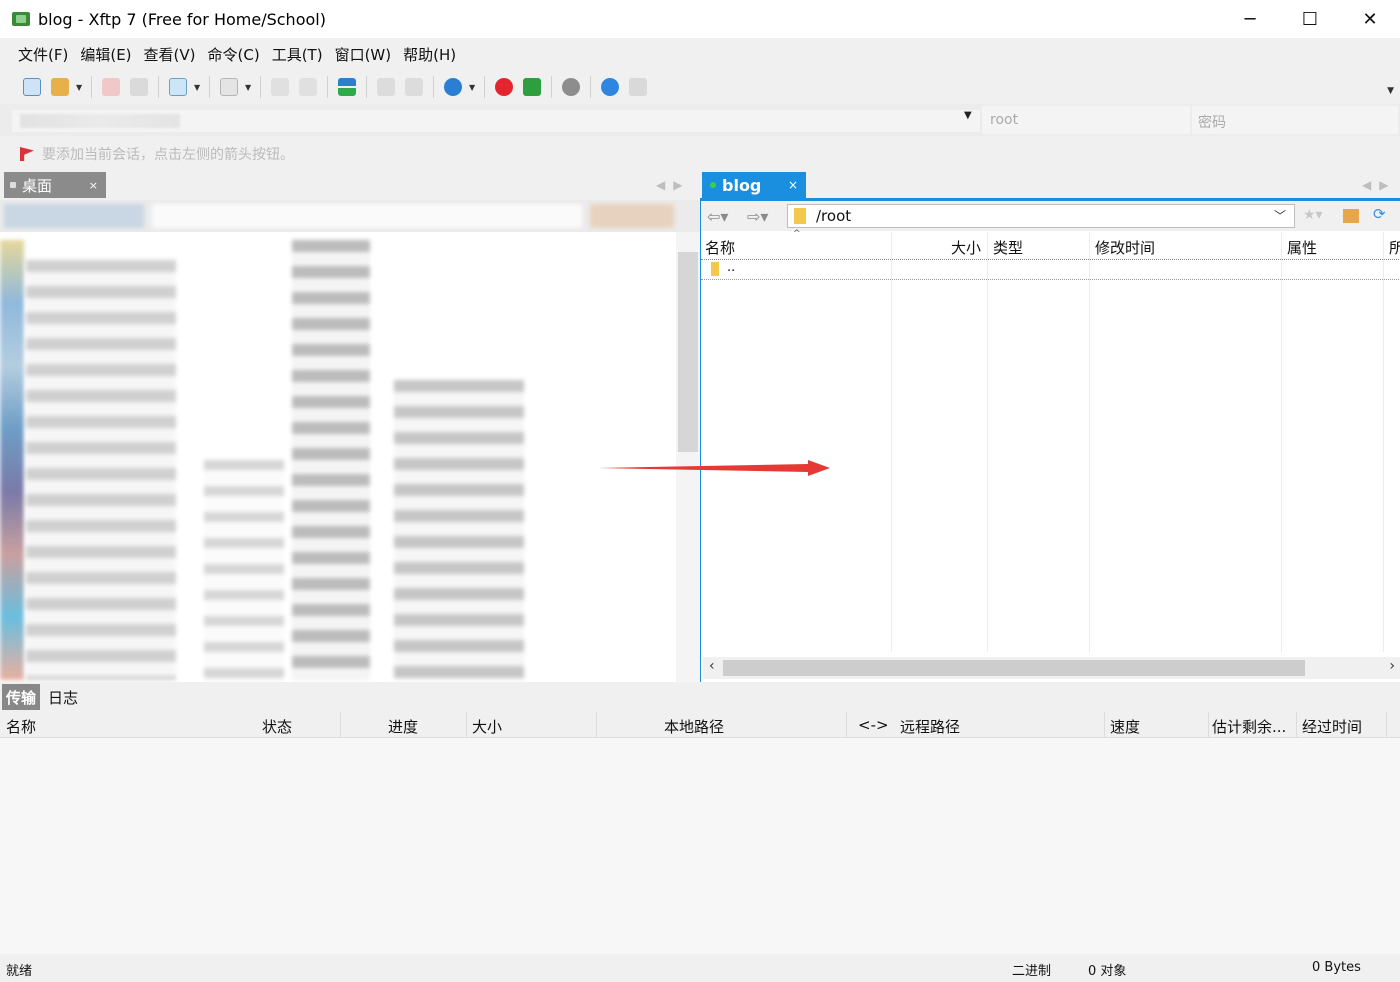 This screenshot has height=982, width=1400. What do you see at coordinates (429, 54) in the screenshot?
I see `menu-help: 帮助(H)` at bounding box center [429, 54].